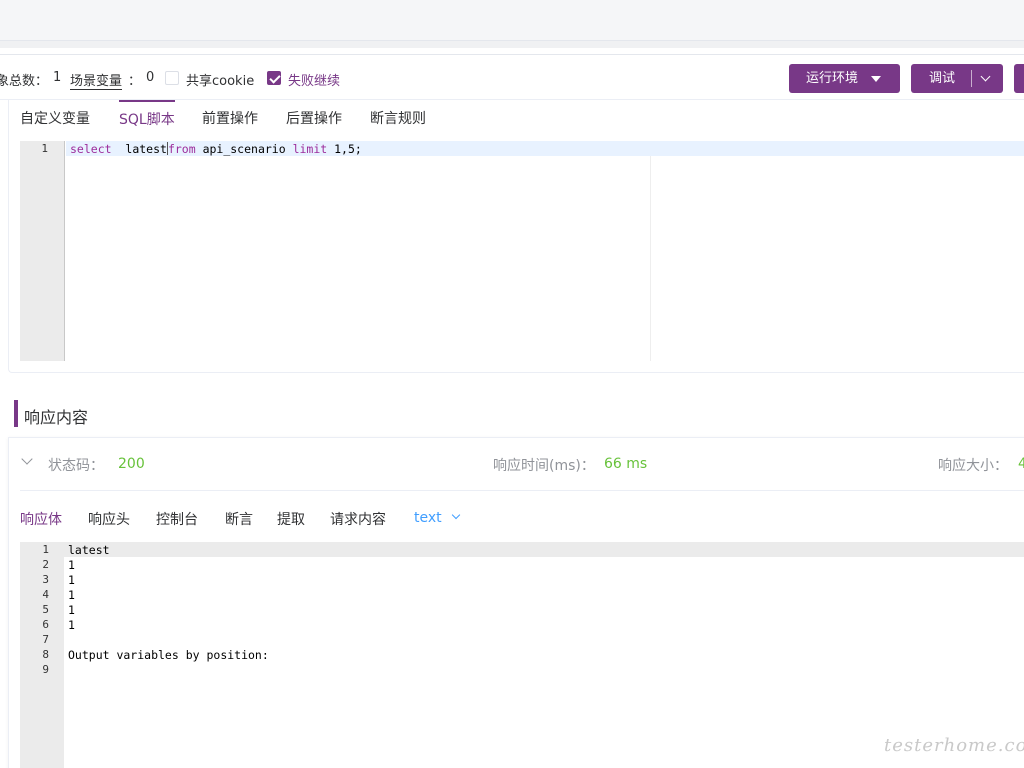  What do you see at coordinates (971, 78) in the screenshot?
I see `button-separator` at bounding box center [971, 78].